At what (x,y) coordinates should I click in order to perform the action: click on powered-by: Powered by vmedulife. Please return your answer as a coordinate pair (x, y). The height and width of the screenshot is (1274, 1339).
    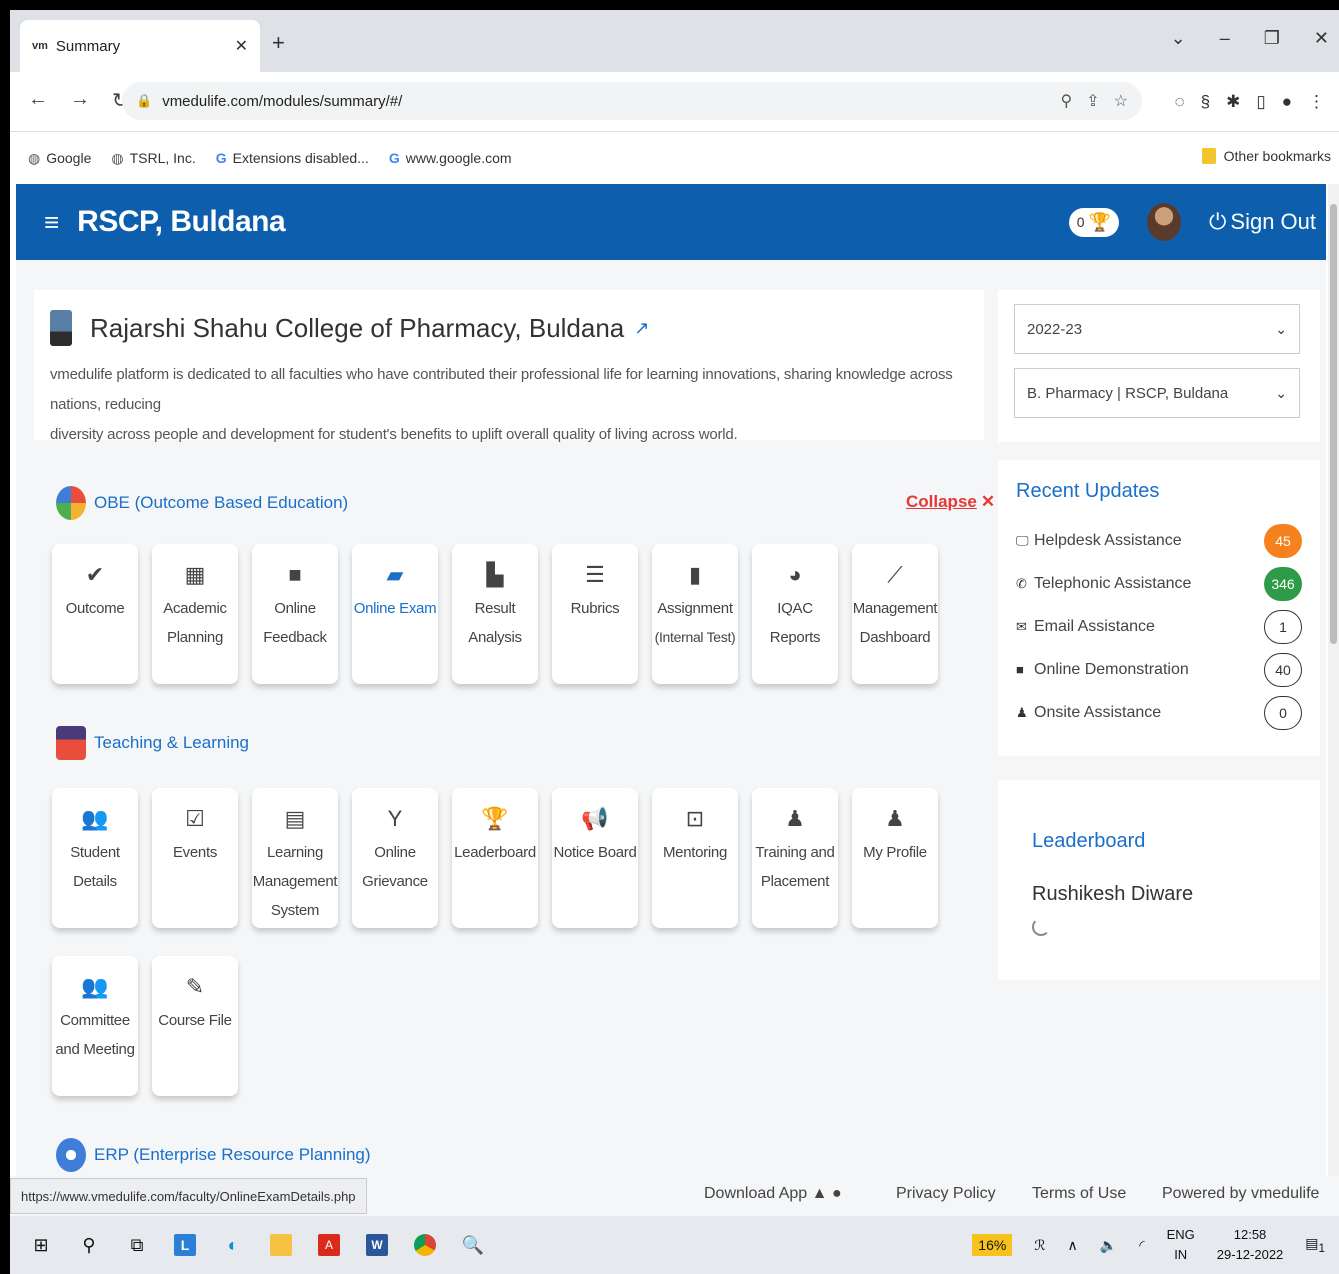
    Looking at the image, I should click on (1240, 1194).